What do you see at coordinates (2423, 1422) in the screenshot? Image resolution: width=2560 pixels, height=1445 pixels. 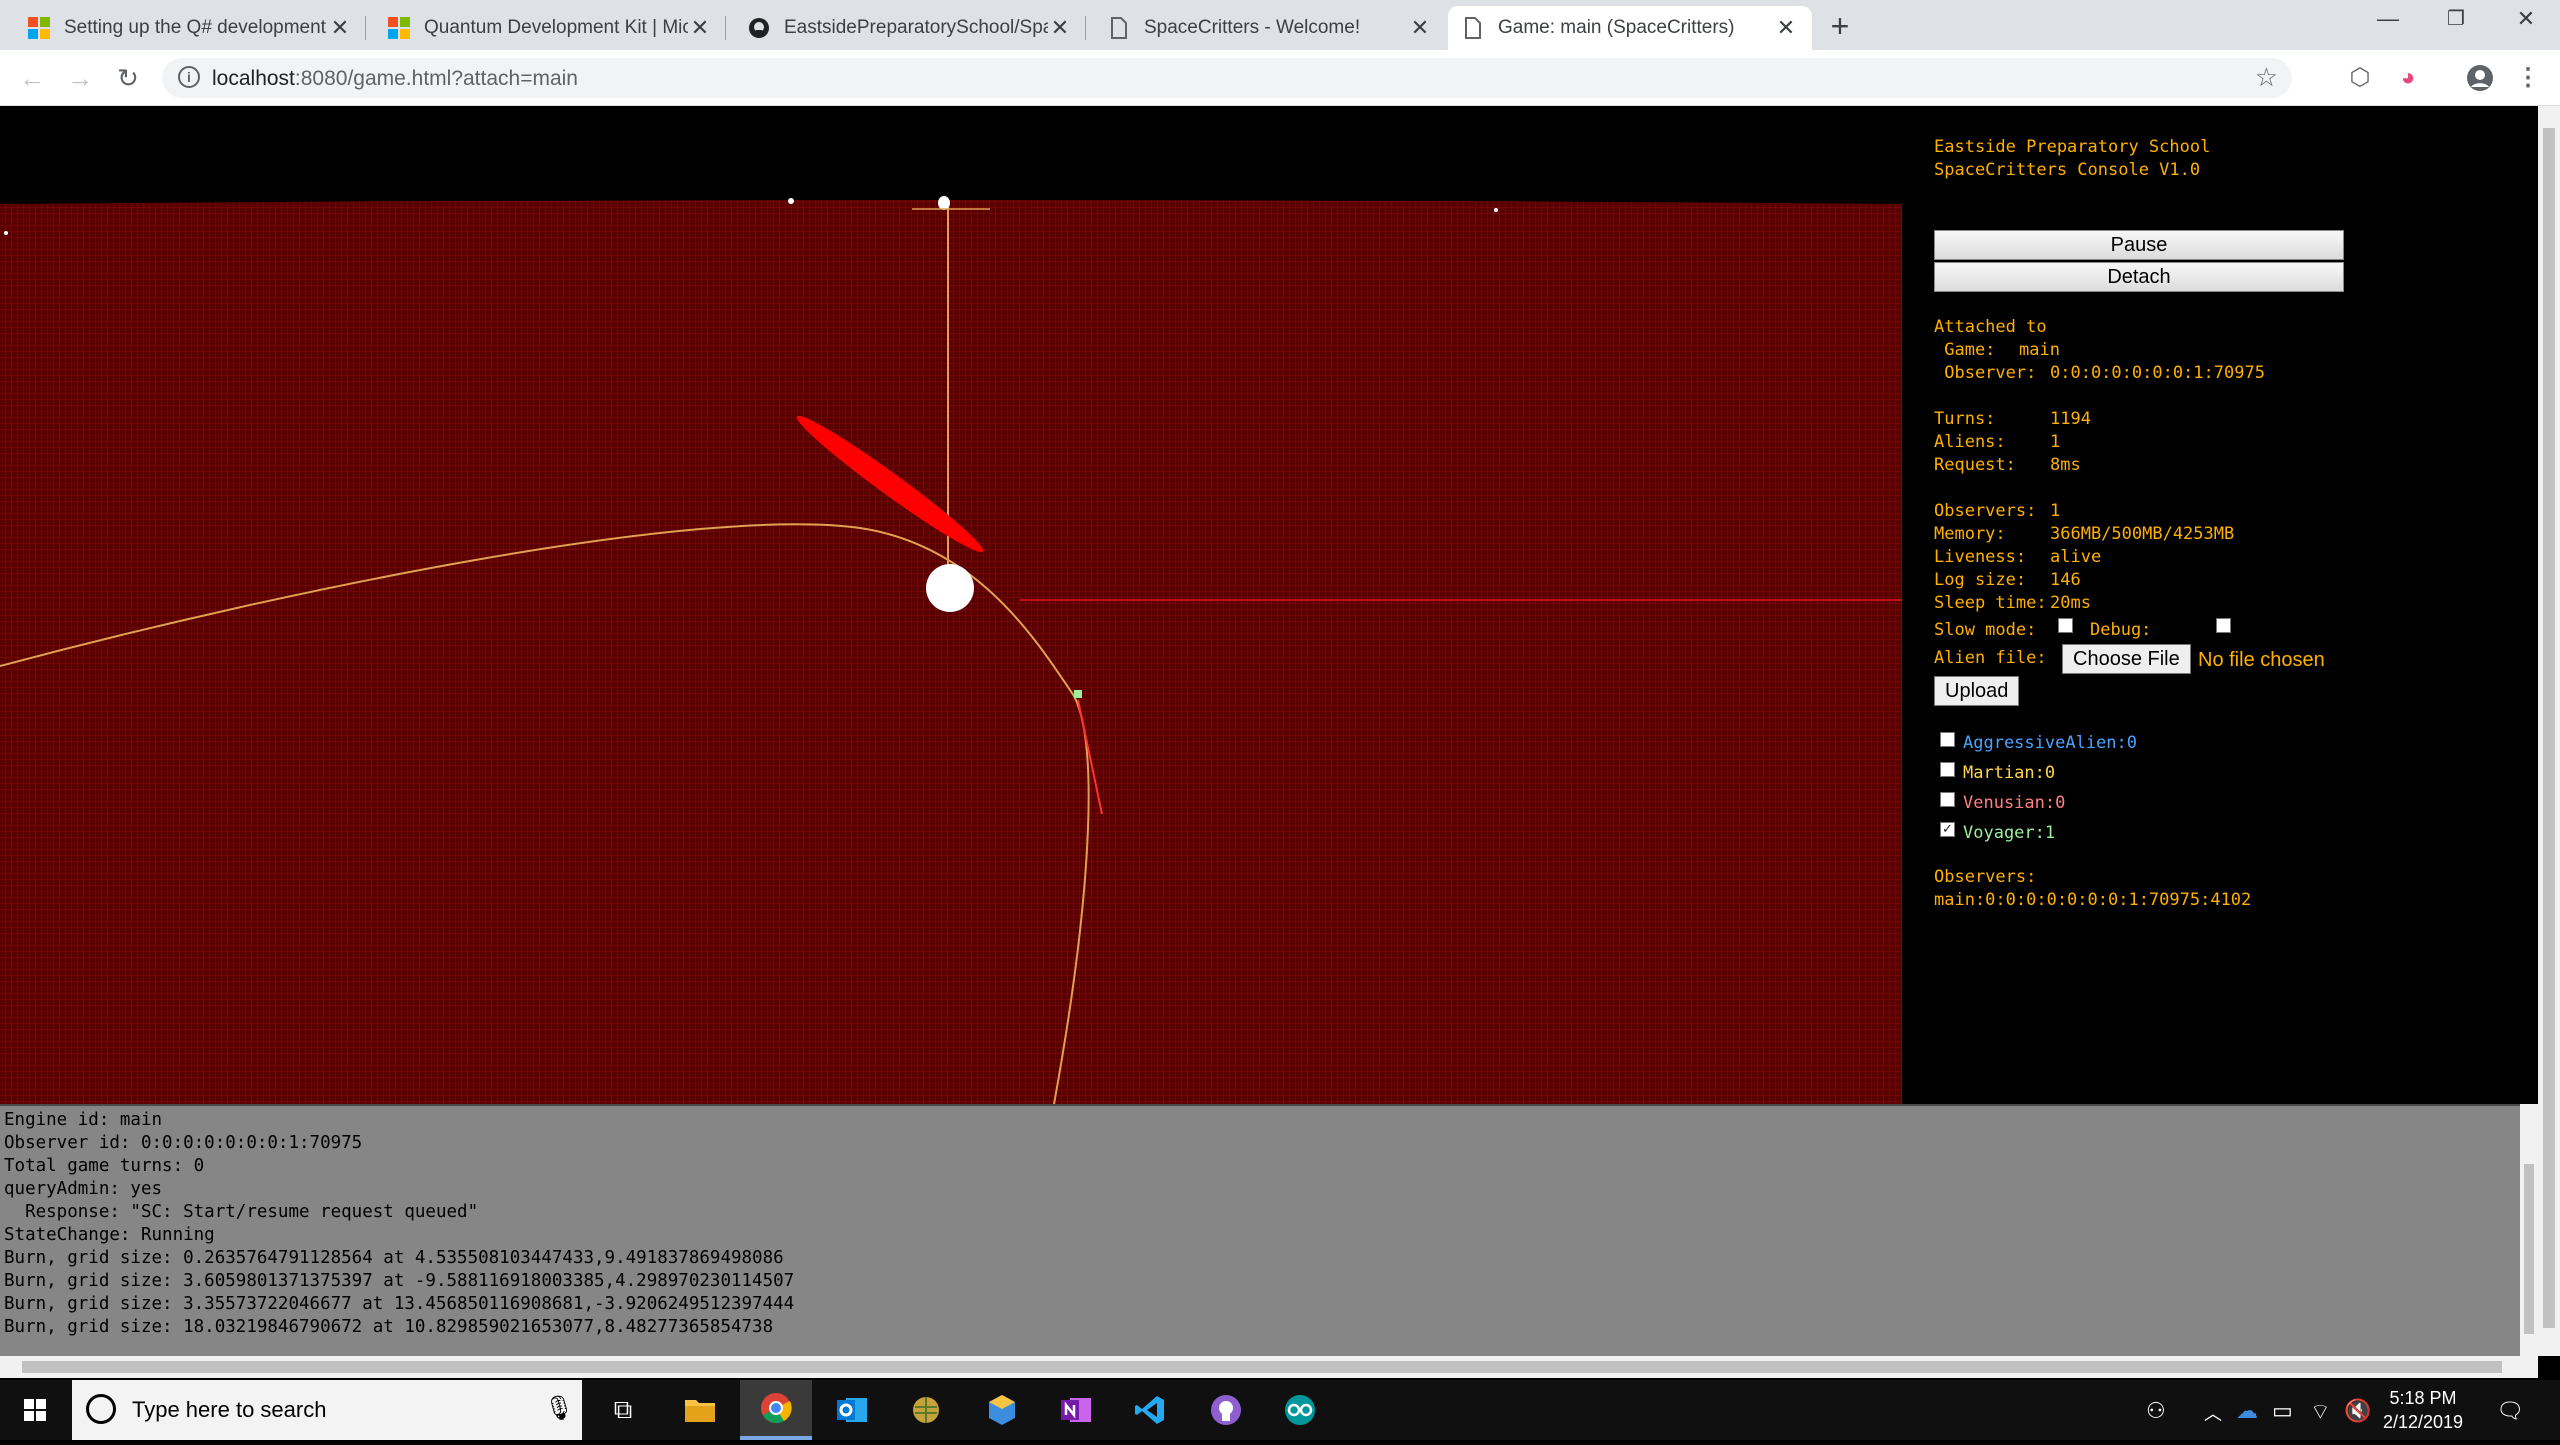 I see `clock-date: 2/12/2019` at bounding box center [2423, 1422].